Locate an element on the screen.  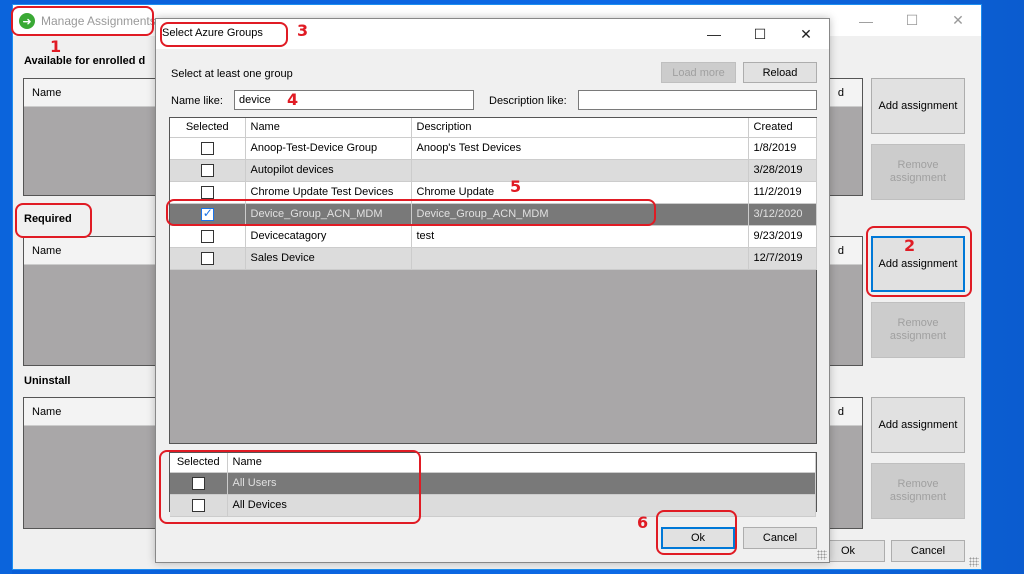
dialog-hint: Select at least one group is located at coordinates (232, 74).